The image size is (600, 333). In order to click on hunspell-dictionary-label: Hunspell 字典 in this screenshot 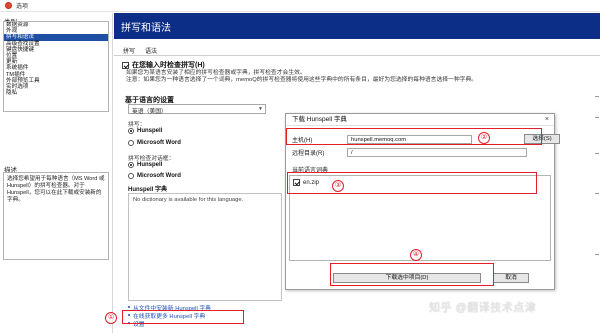, I will do `click(148, 190)`.